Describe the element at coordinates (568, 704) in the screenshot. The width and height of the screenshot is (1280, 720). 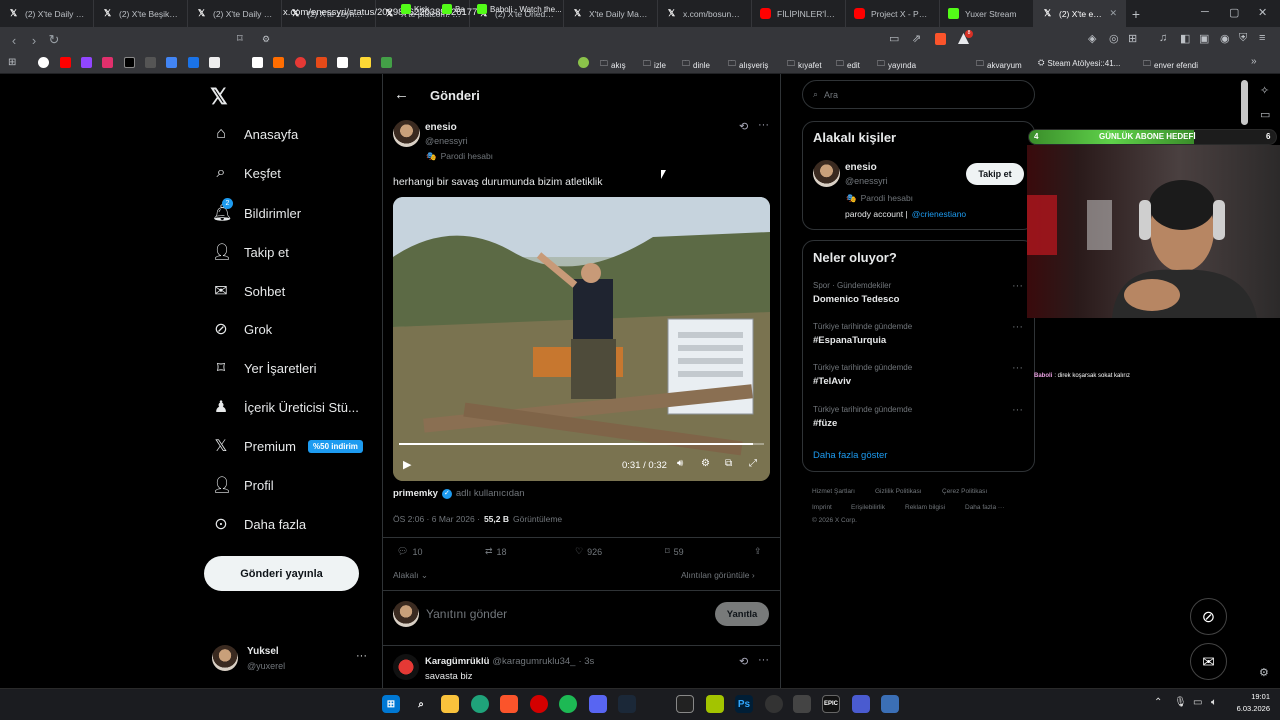
I see `spotify-icon` at that location.